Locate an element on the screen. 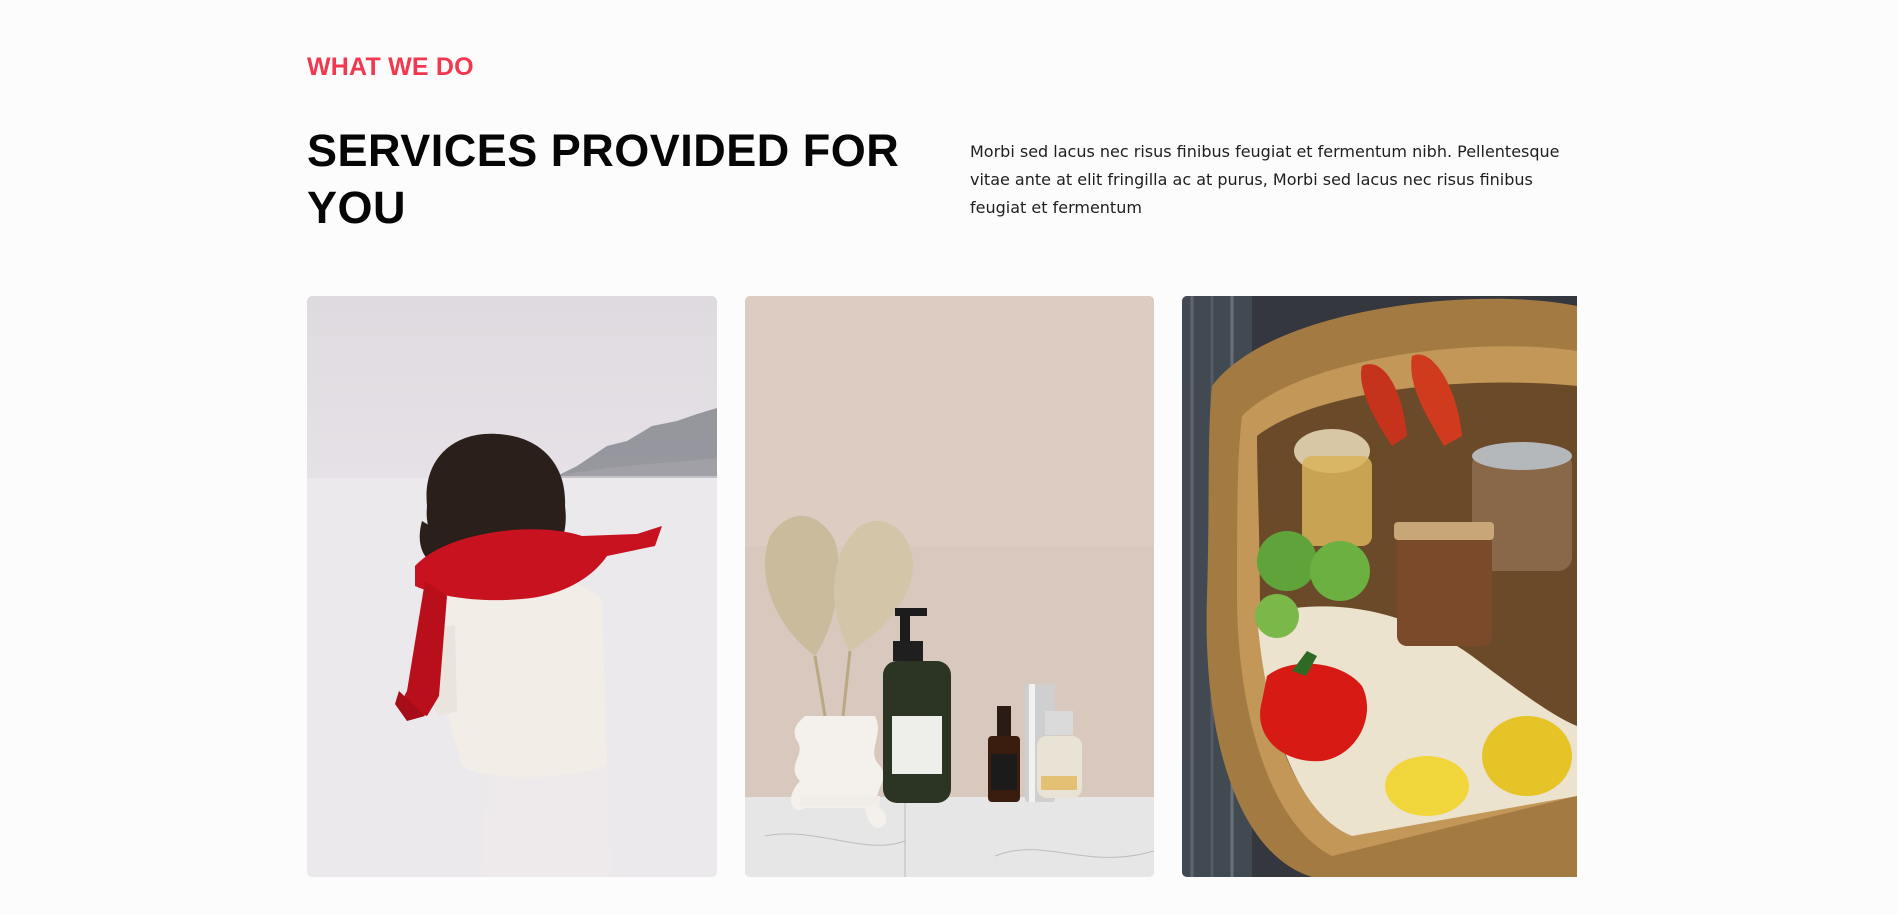  woman-red-scarf-snow-photo is located at coordinates (512, 586).